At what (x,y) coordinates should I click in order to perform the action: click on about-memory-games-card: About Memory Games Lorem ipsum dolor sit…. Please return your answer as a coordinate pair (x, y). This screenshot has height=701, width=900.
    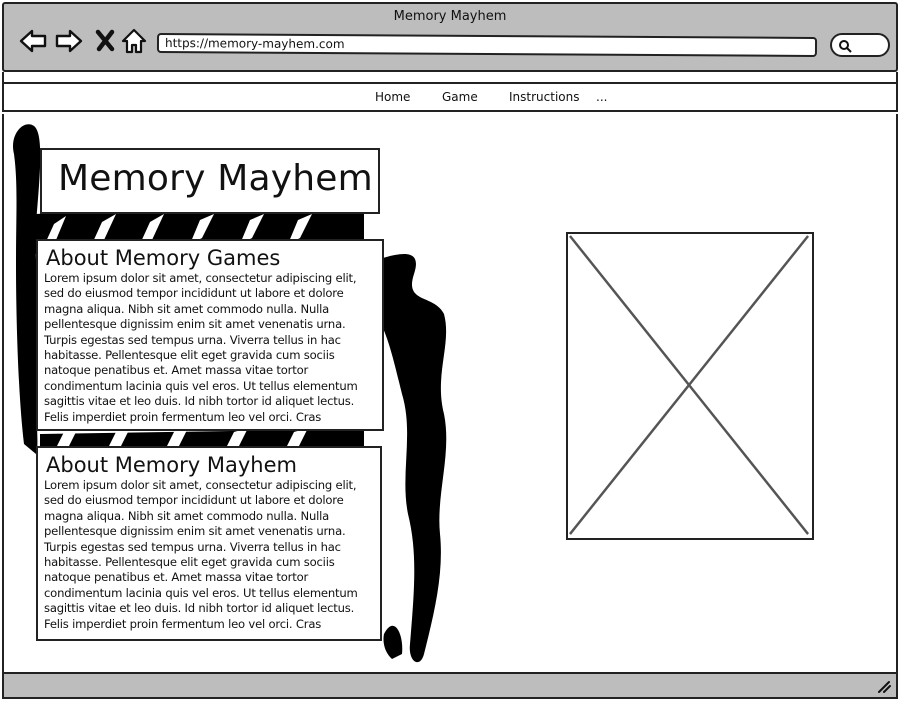
    Looking at the image, I should click on (210, 335).